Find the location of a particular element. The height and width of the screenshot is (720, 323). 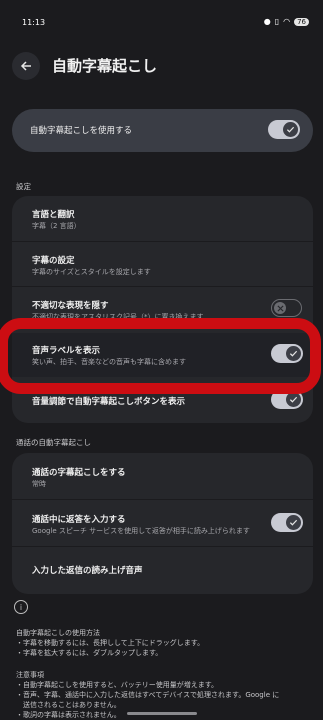

howto-item: ・字幕を拡大するには、ダブルタップします。 is located at coordinates (89, 653).